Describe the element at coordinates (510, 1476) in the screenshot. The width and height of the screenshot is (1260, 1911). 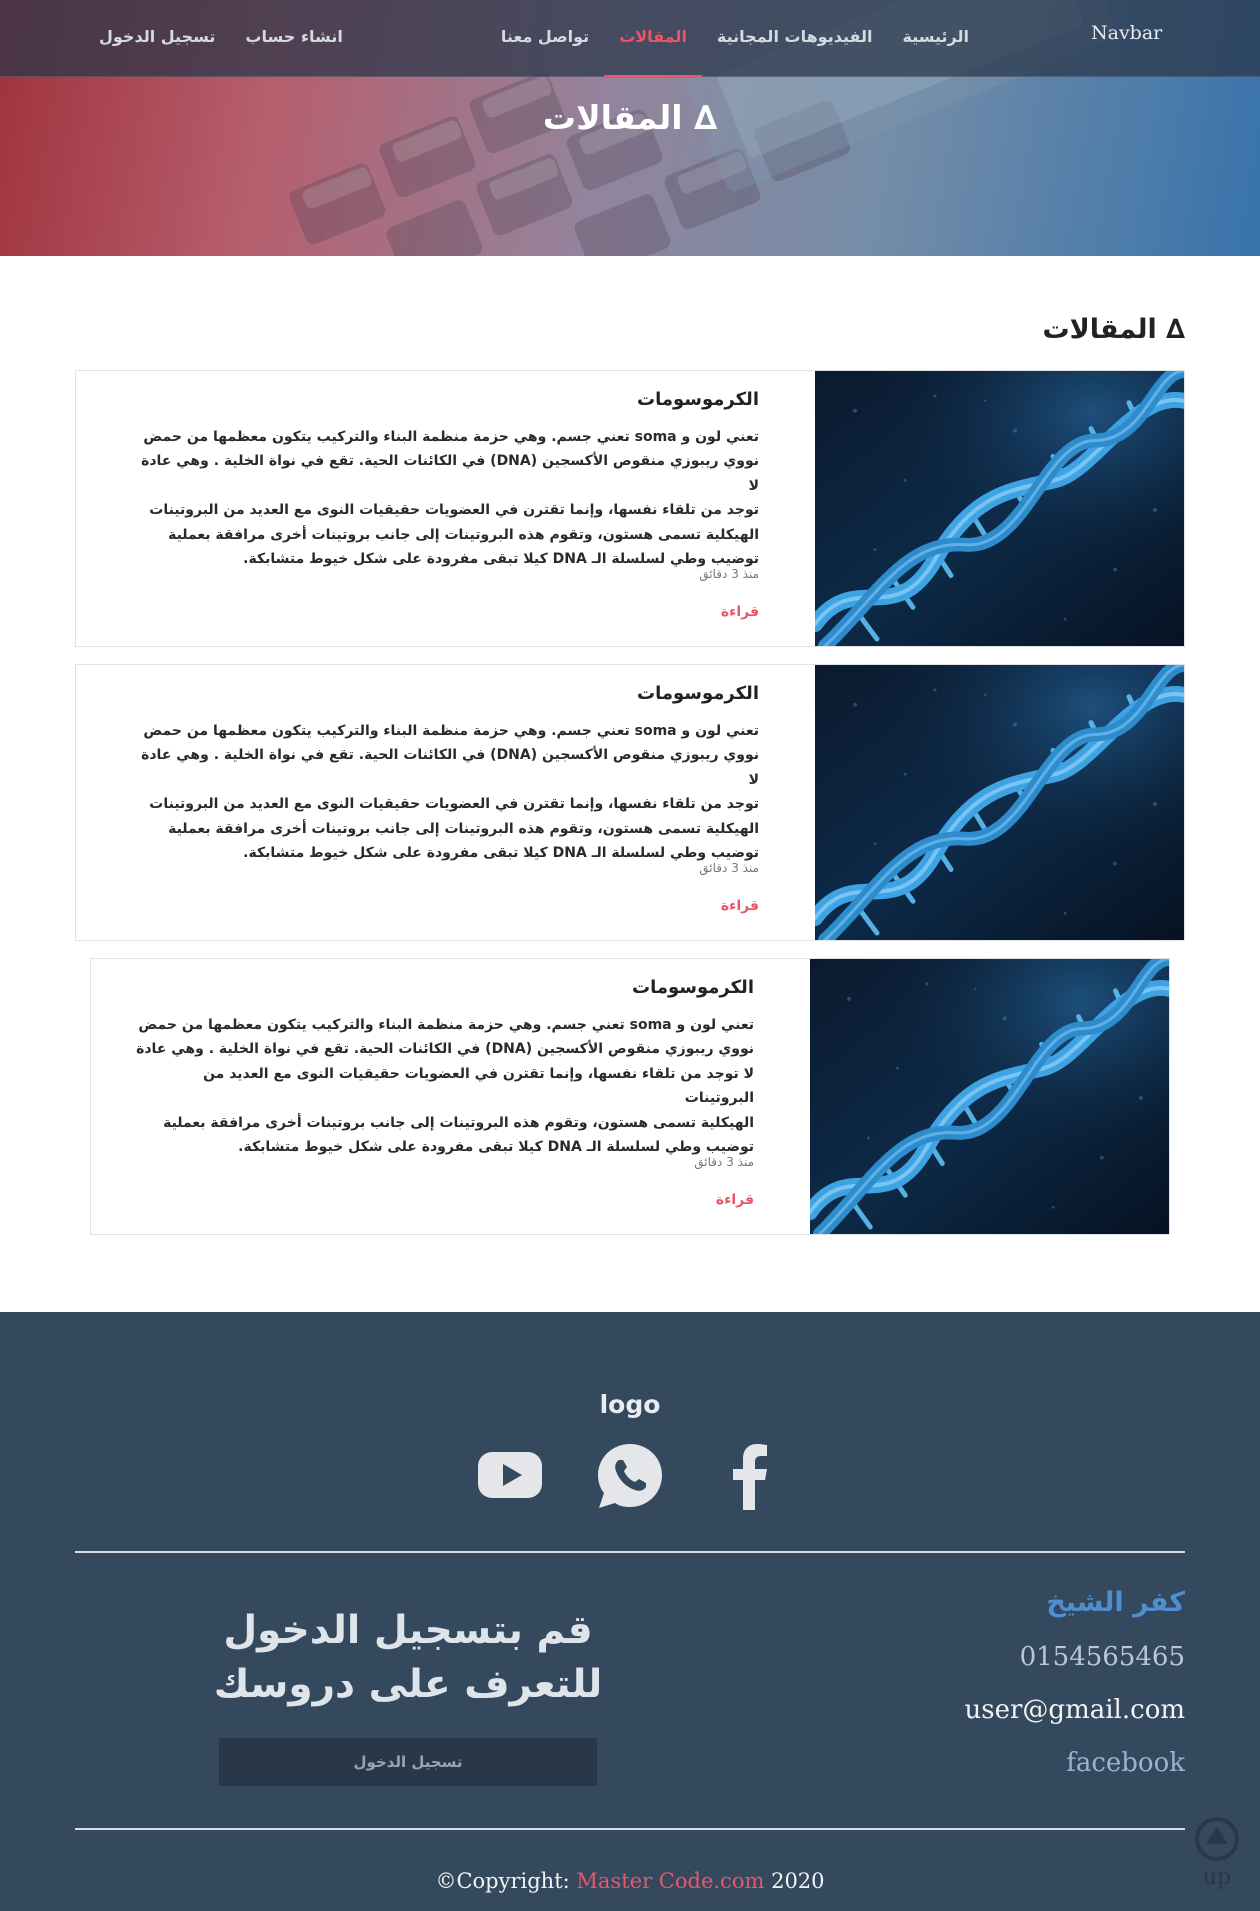
I see `youtube-icon` at that location.